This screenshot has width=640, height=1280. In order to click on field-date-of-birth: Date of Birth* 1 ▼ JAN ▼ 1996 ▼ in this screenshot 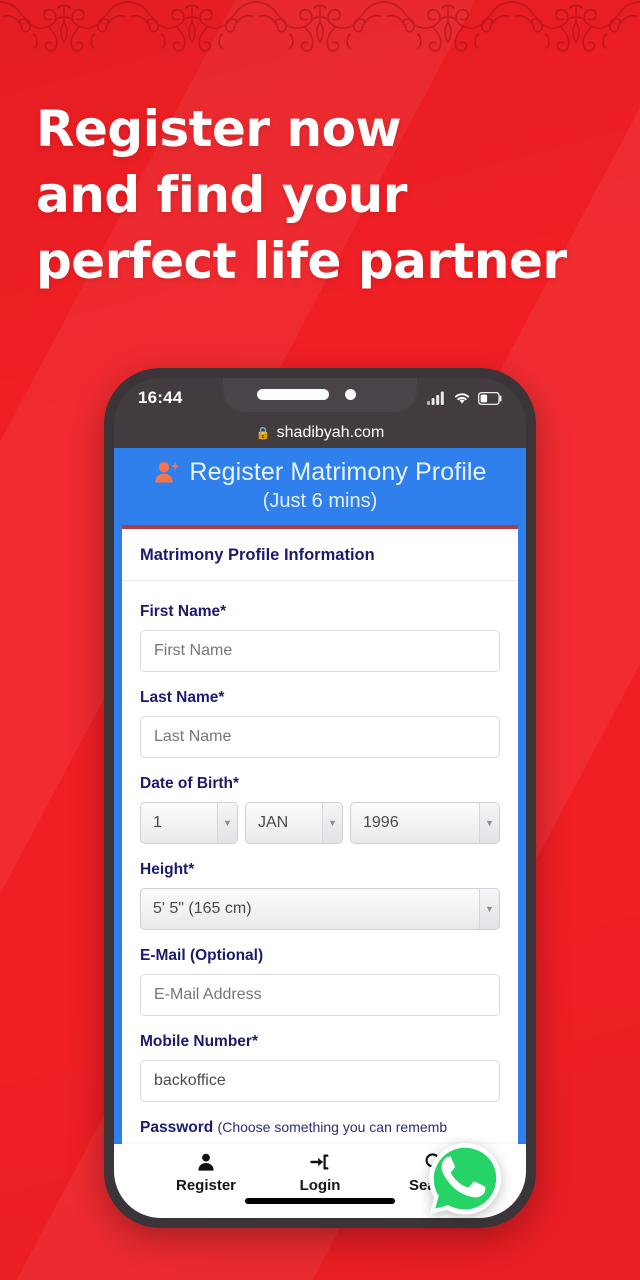, I will do `click(320, 809)`.